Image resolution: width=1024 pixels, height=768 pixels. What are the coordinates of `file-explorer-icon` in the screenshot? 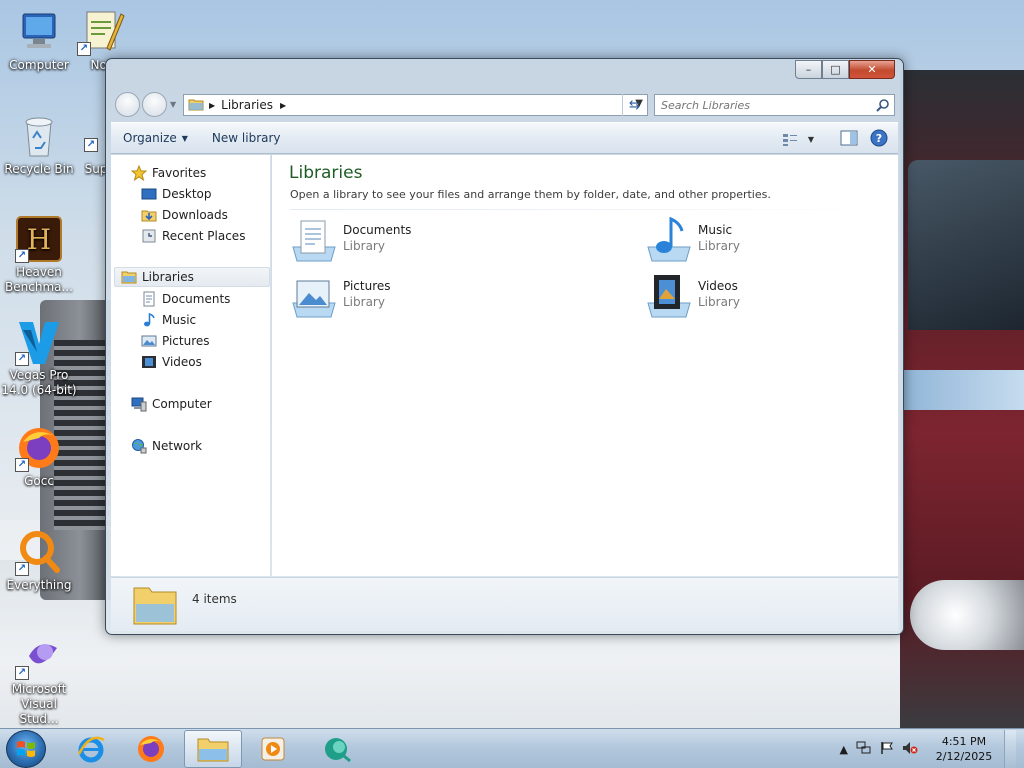 It's located at (213, 750).